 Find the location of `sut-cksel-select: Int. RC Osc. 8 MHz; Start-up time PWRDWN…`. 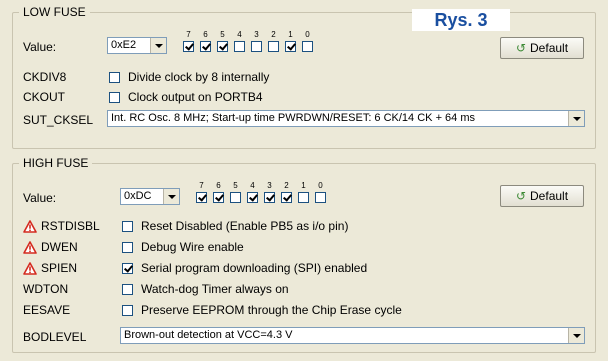

sut-cksel-select: Int. RC Osc. 8 MHz; Start-up time PWRDWN… is located at coordinates (346, 118).